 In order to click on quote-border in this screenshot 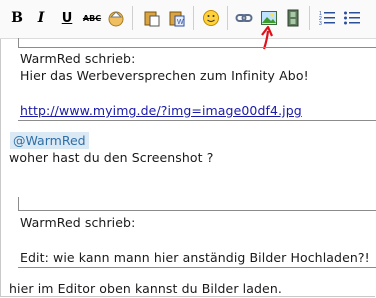, I will do `click(18, 204)`.